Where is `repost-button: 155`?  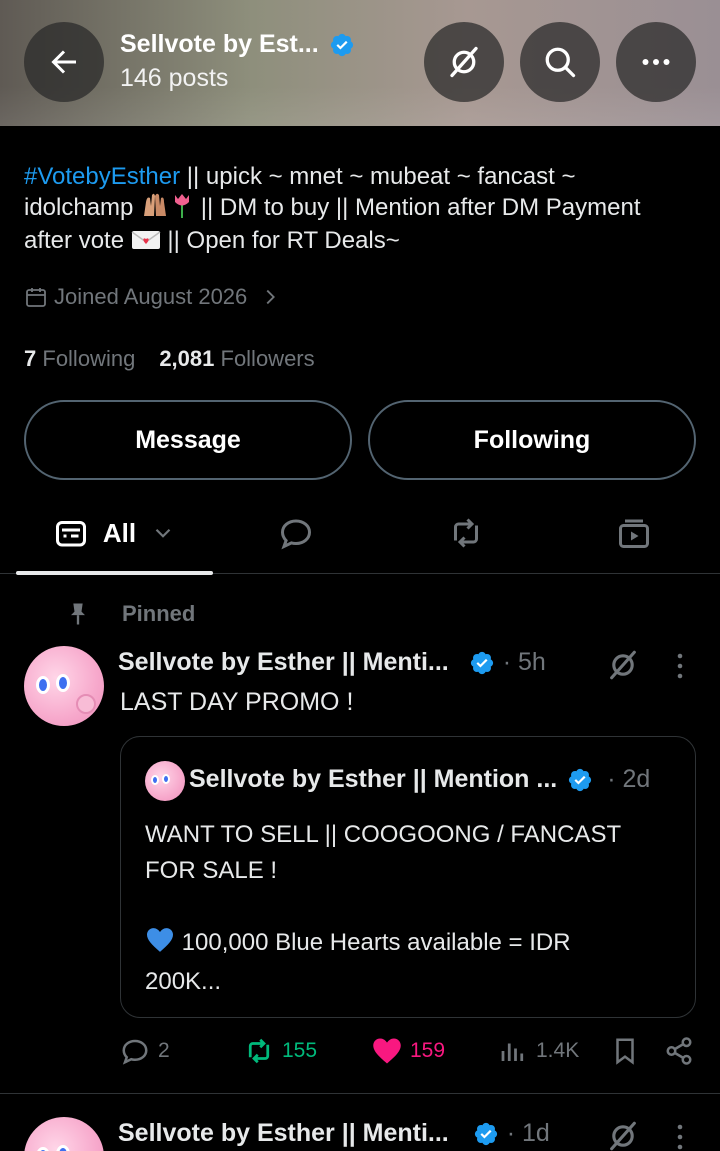
repost-button: 155 is located at coordinates (280, 1051).